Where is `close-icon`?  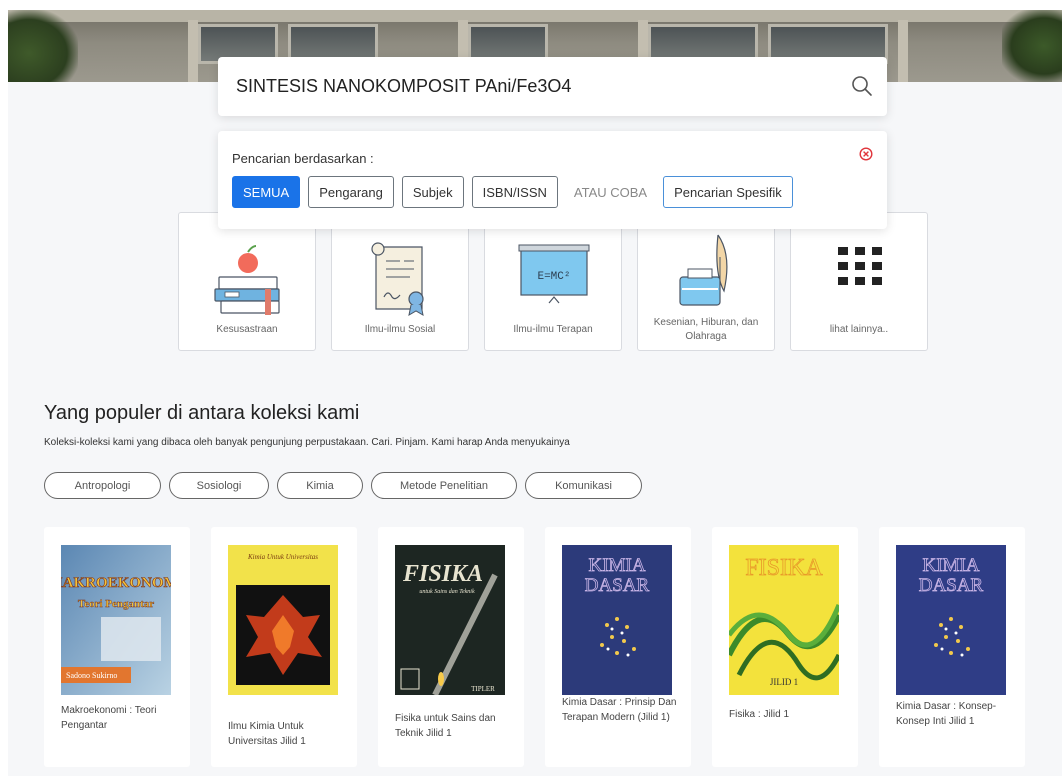 close-icon is located at coordinates (866, 154).